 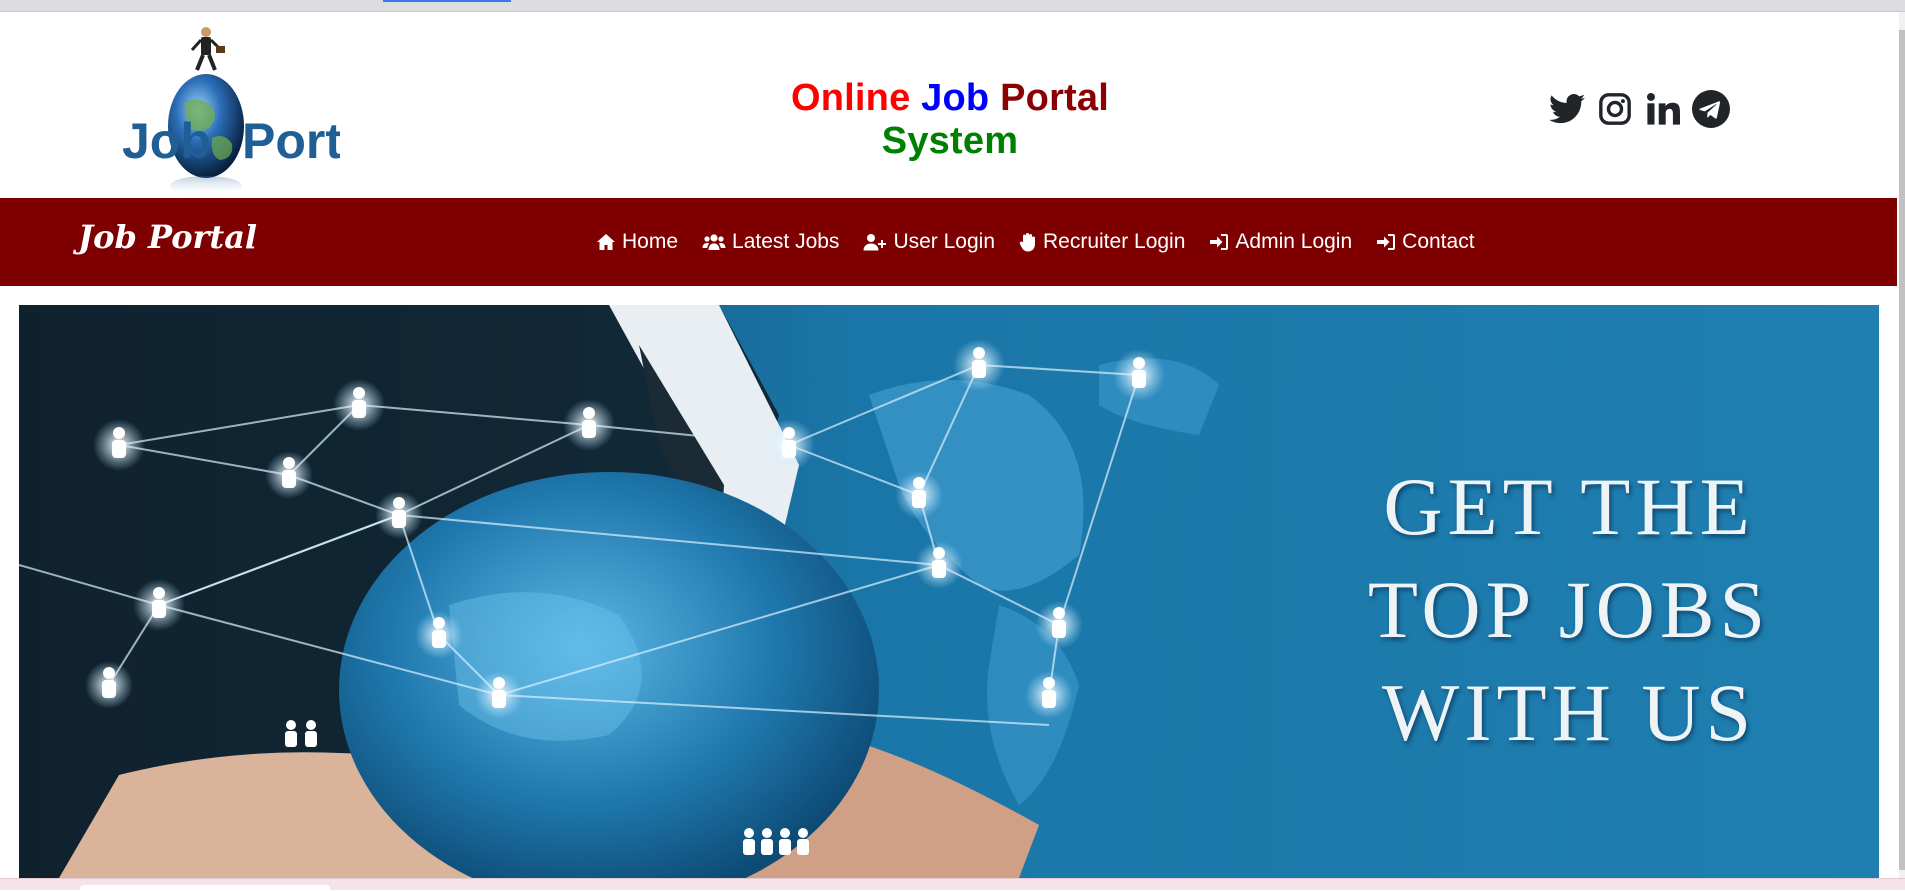 I want to click on nav-item-user-login: User Login, so click(x=929, y=242).